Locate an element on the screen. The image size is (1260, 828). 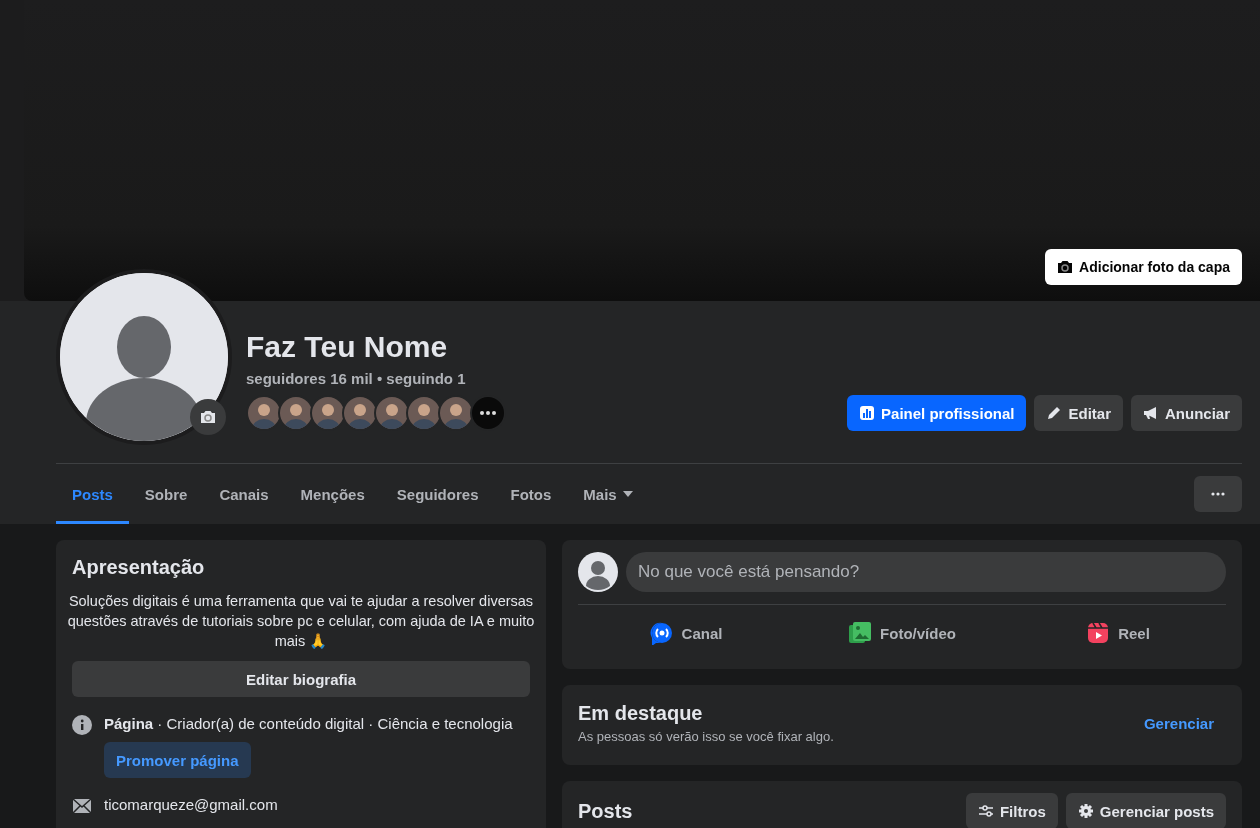
gear-icon is located at coordinates (1085, 811).